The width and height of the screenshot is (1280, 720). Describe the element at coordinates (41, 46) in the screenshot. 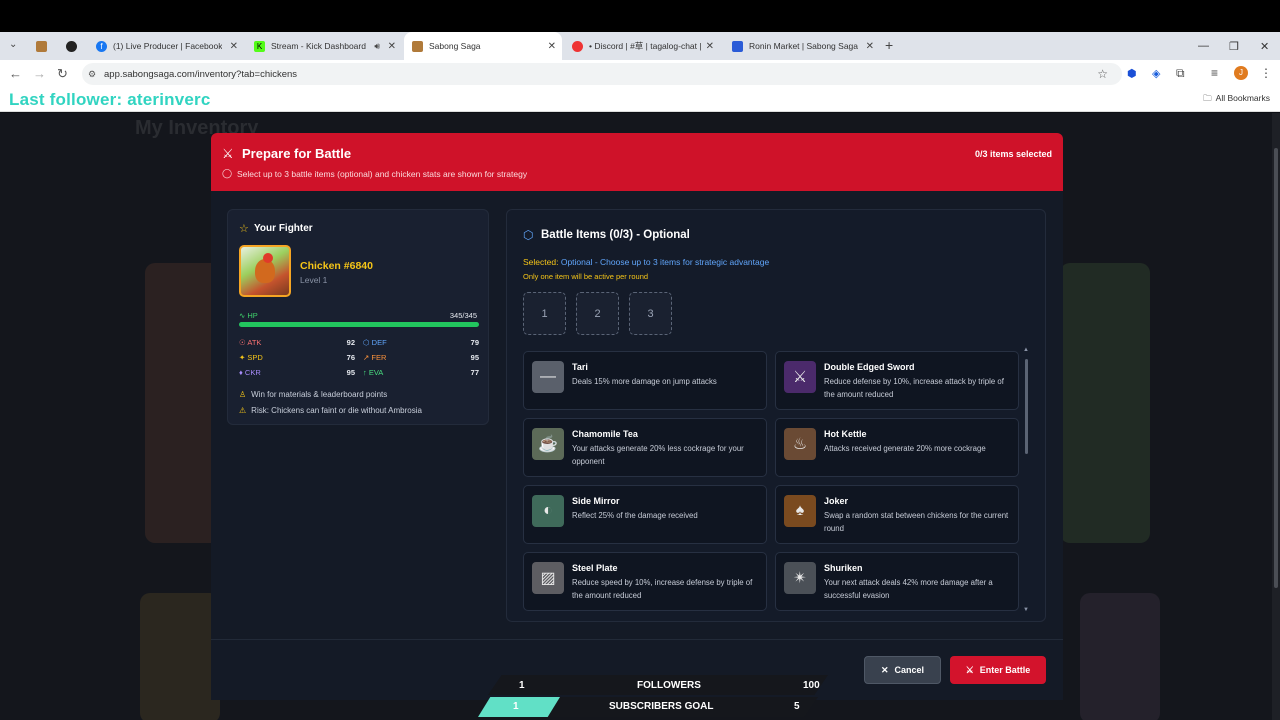

I see `tab-sabong-pinned` at that location.